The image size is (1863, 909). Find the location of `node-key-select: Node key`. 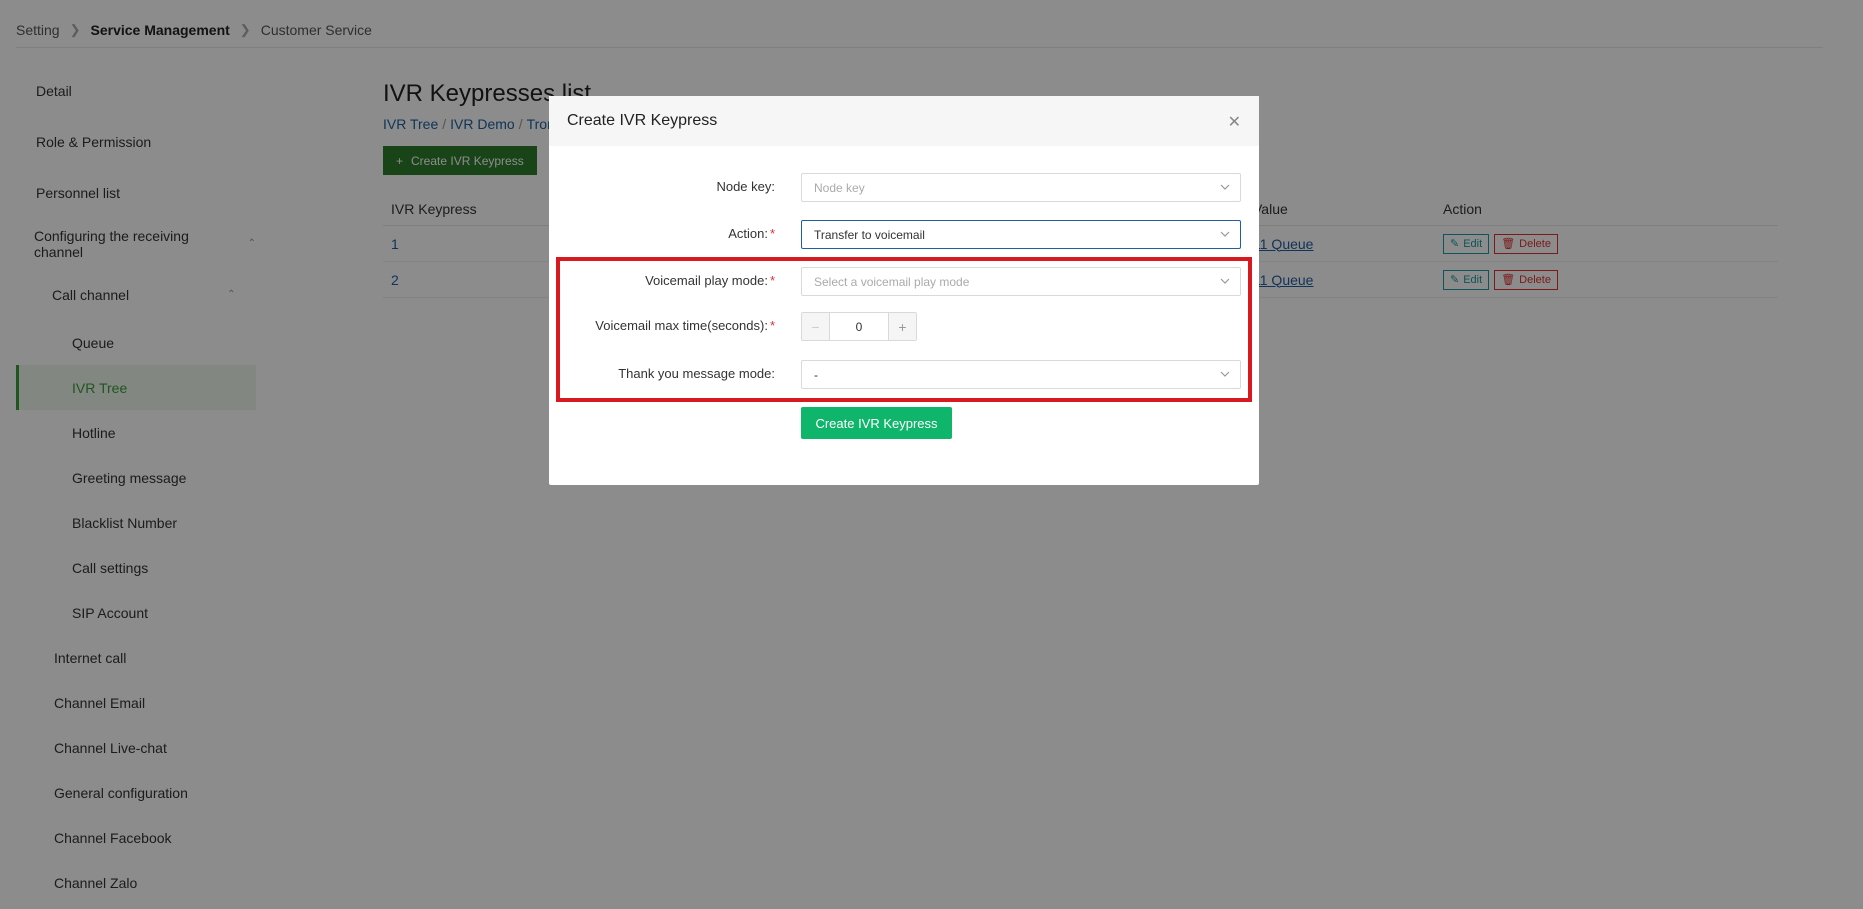

node-key-select: Node key is located at coordinates (1021, 187).